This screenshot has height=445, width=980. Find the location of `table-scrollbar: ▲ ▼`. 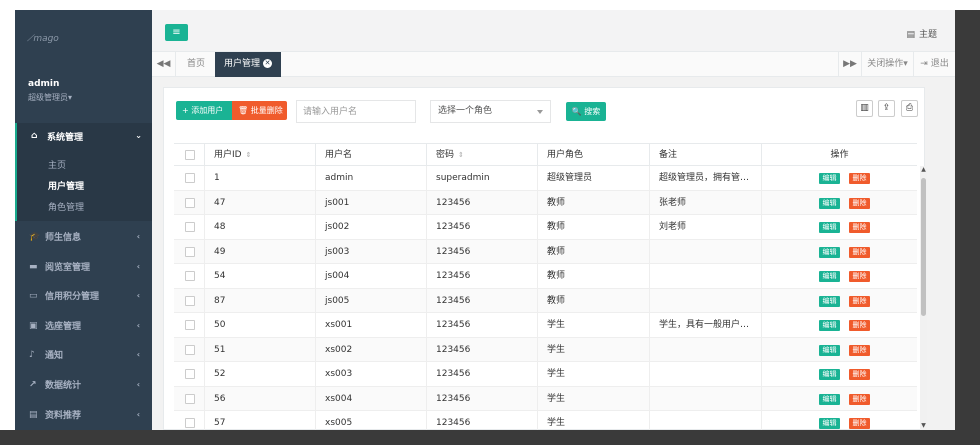

table-scrollbar: ▲ ▼ is located at coordinates (923, 298).